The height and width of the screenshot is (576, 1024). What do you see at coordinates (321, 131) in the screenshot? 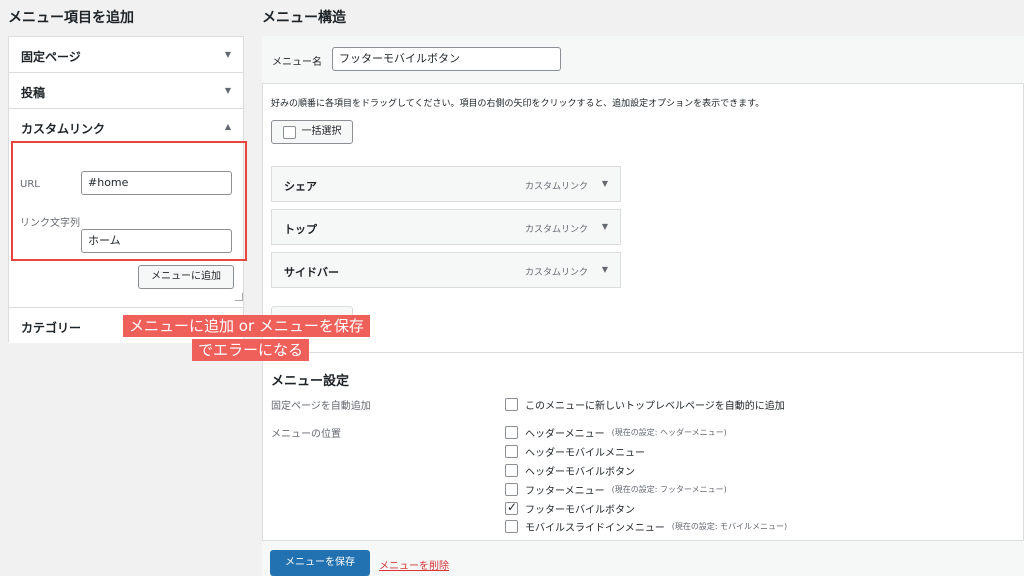
I see `bulk-select-label: 一括選択` at bounding box center [321, 131].